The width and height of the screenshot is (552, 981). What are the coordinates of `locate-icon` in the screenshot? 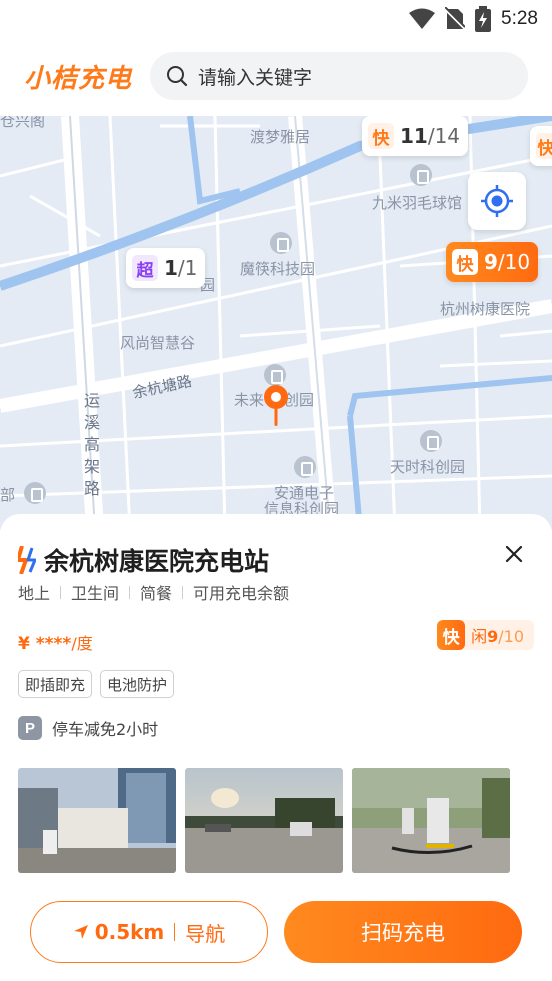 It's located at (497, 201).